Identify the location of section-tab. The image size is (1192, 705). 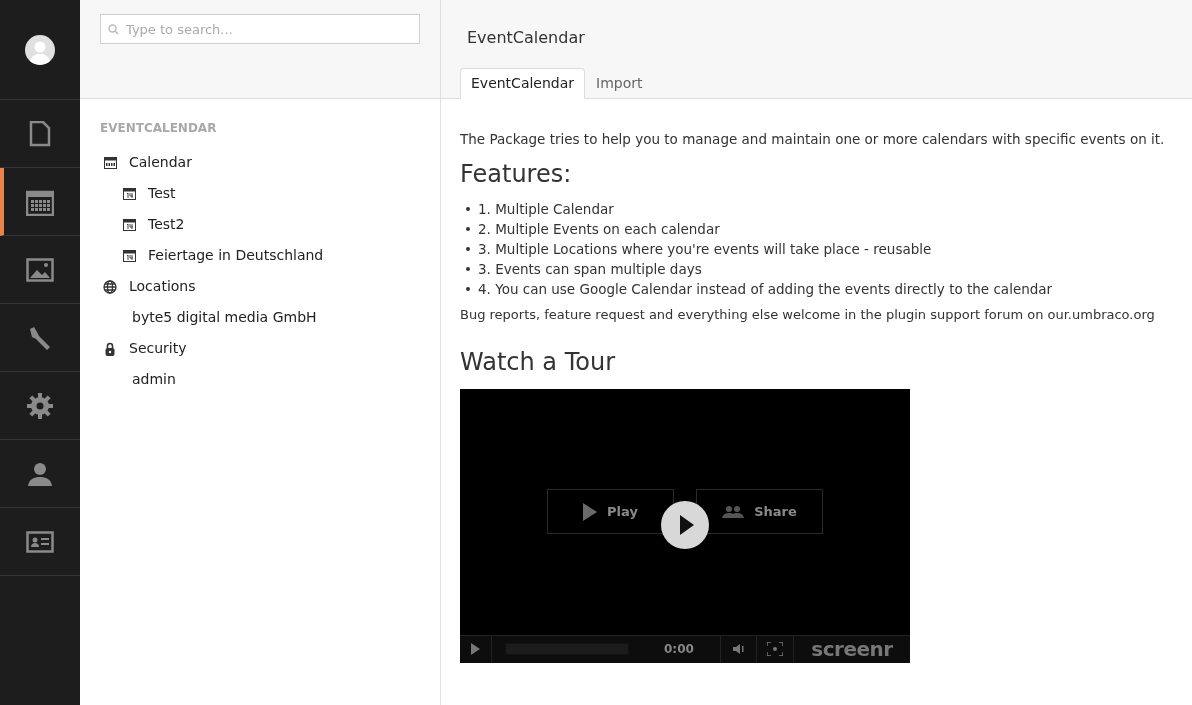
(40, 202).